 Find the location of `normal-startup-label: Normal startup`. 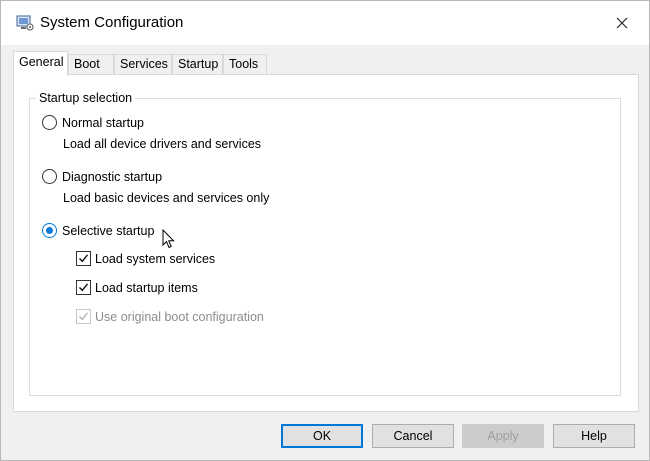

normal-startup-label: Normal startup is located at coordinates (103, 122).